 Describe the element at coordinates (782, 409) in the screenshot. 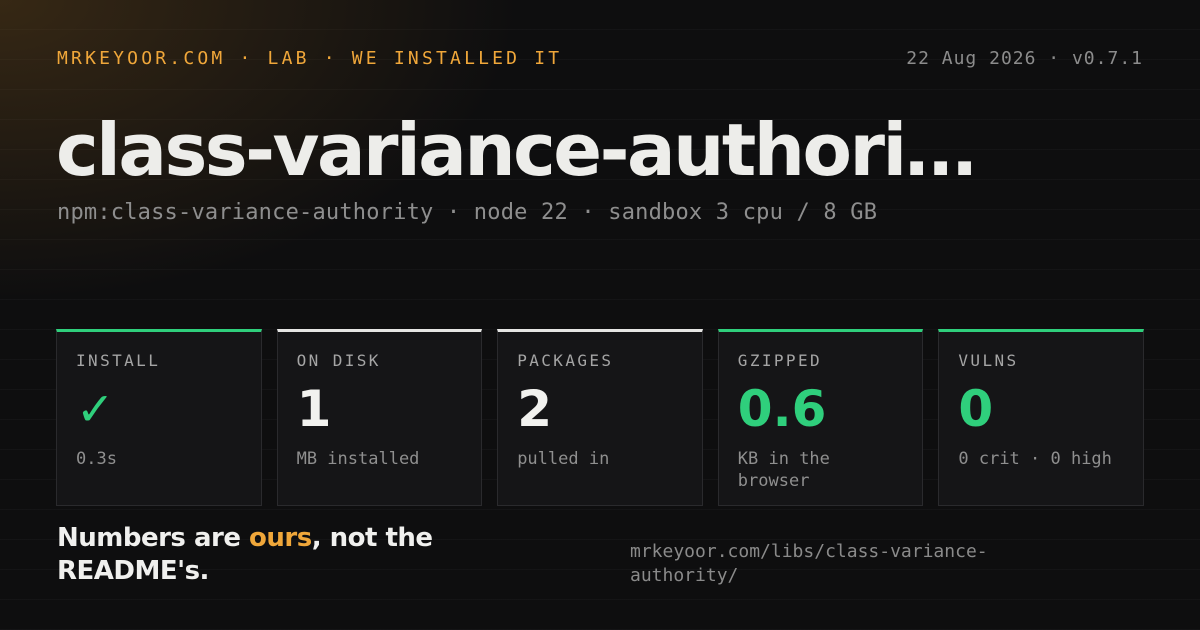

I see `gzipped-value: 0.6` at that location.